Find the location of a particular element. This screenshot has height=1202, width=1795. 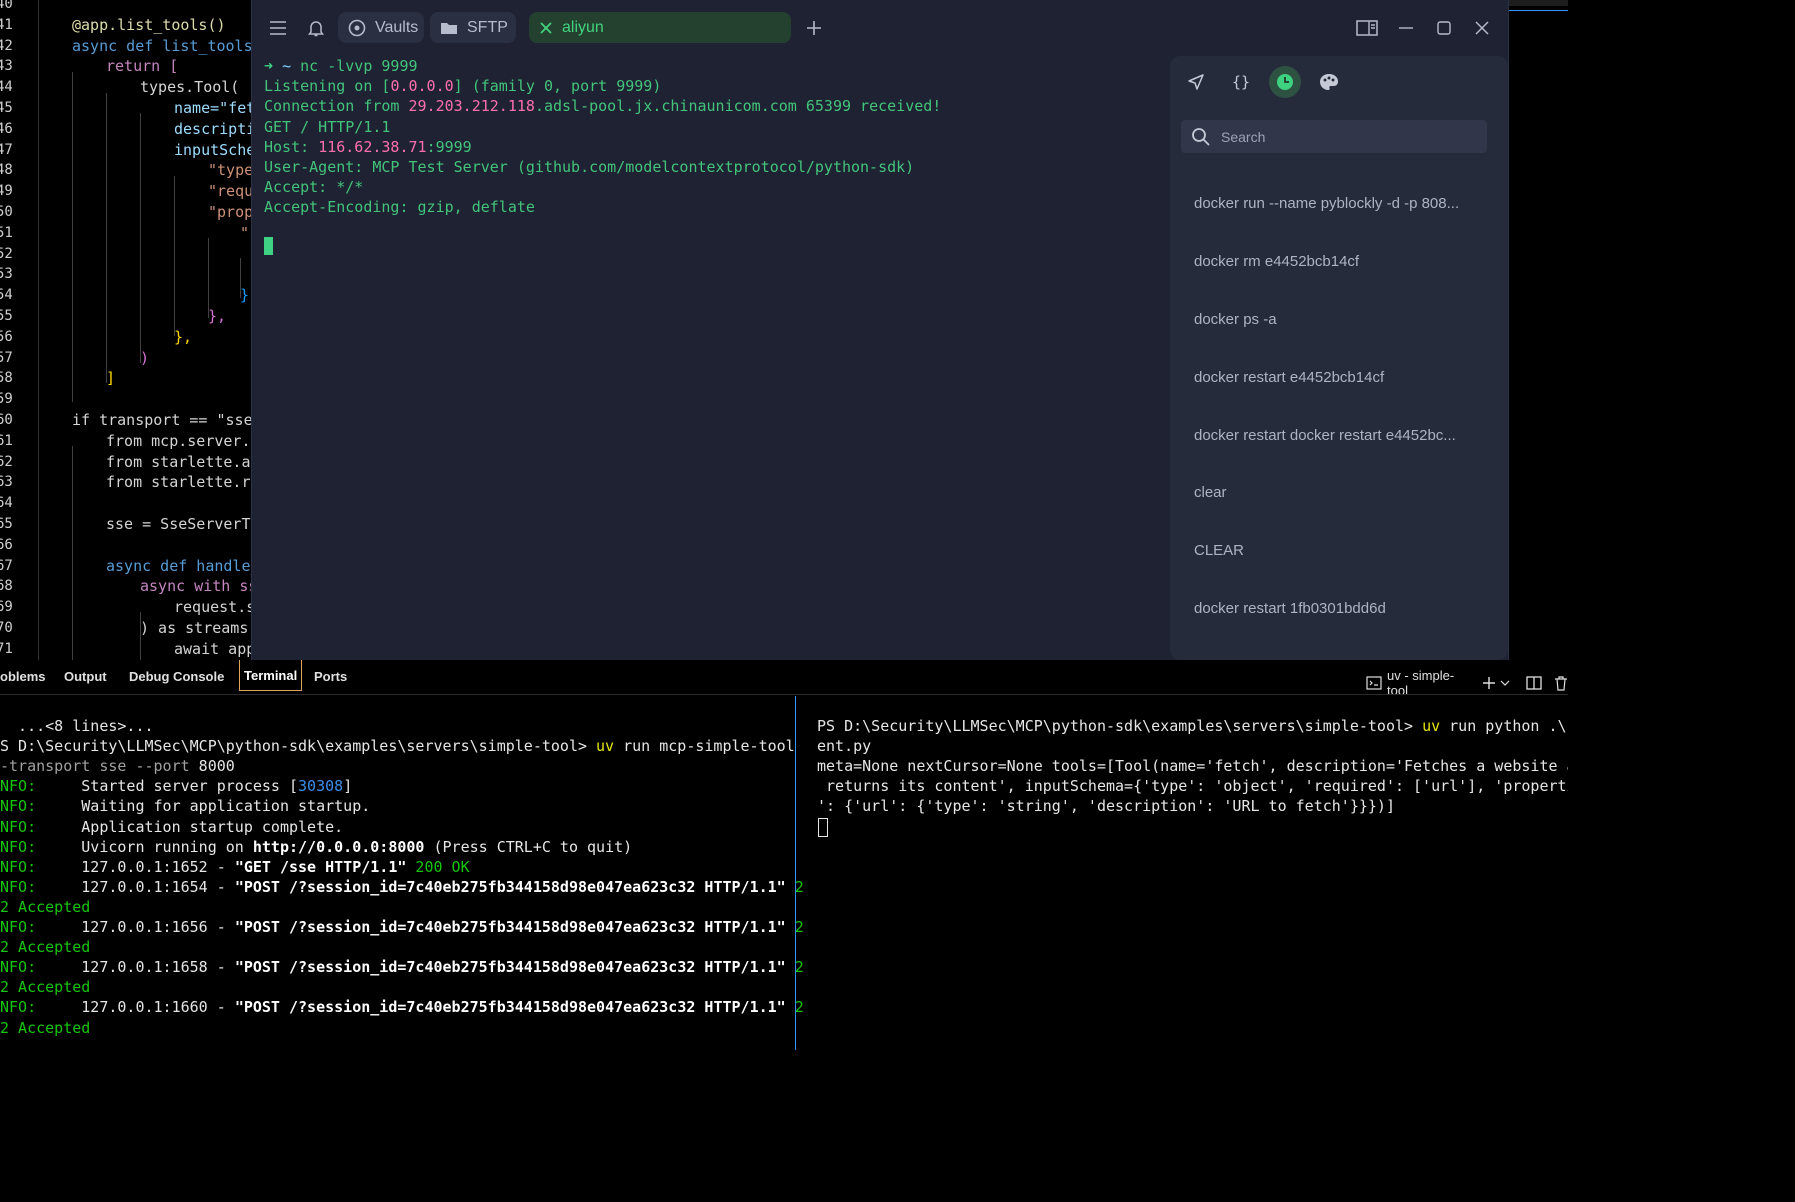

text: run python .\cli is located at coordinates (1508, 726).